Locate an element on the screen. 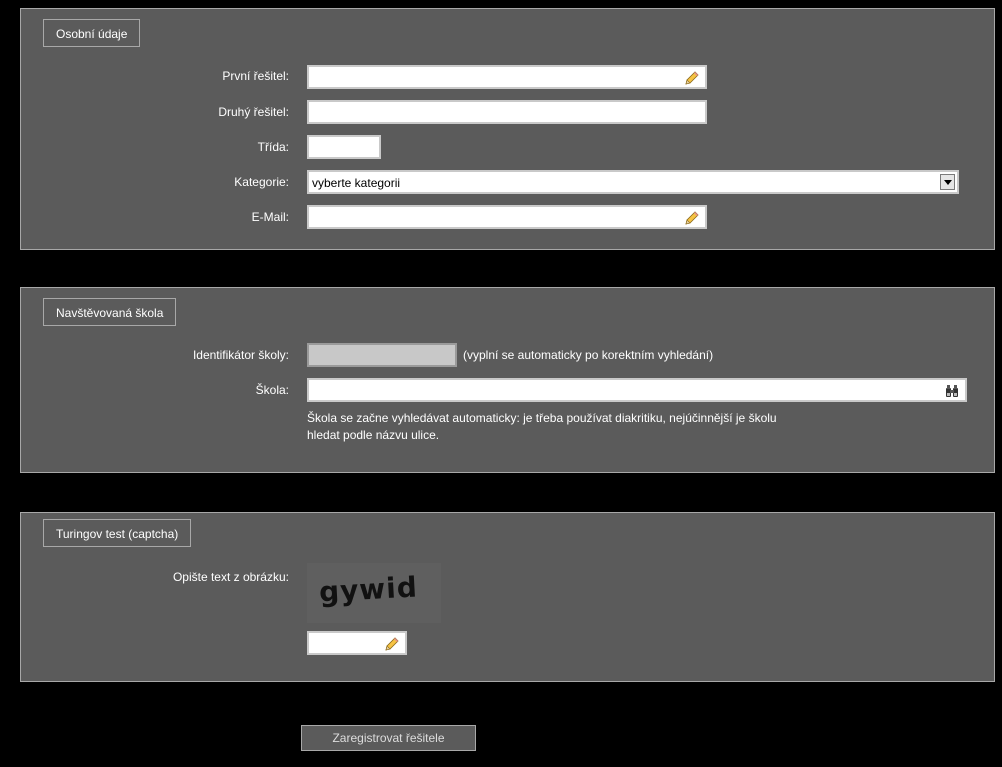  email-input is located at coordinates (507, 217).